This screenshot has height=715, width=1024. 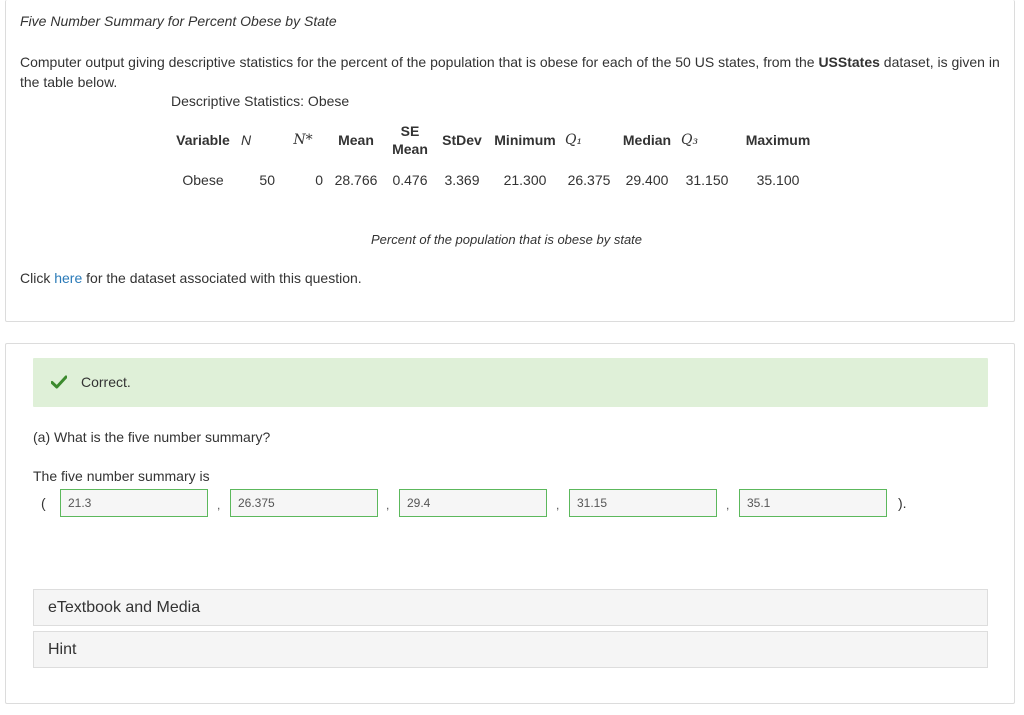 I want to click on cell-se-mean: 0.476, so click(x=410, y=180).